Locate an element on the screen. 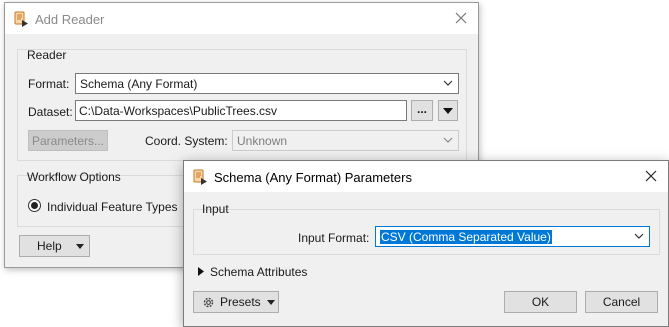 The height and width of the screenshot is (327, 669). presets-button: Presets is located at coordinates (236, 302).